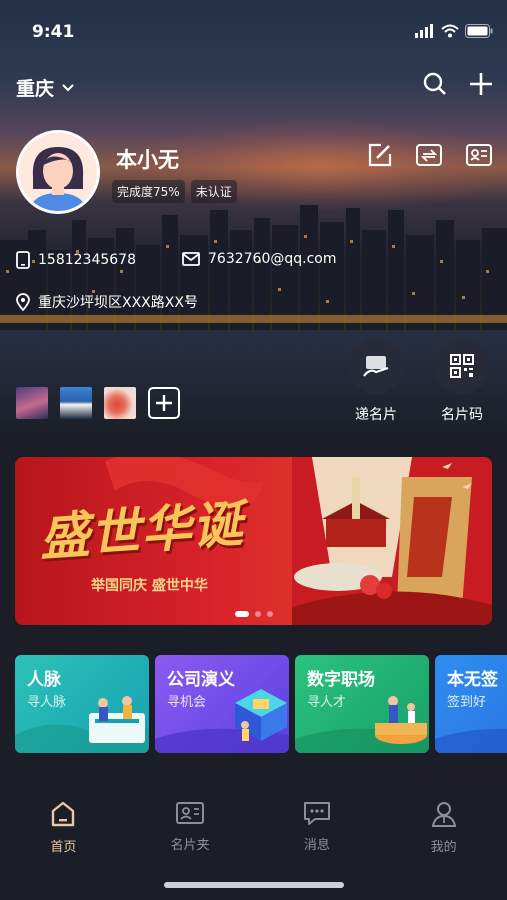 The width and height of the screenshot is (507, 900). Describe the element at coordinates (23, 302) in the screenshot. I see `location-pin-icon` at that location.